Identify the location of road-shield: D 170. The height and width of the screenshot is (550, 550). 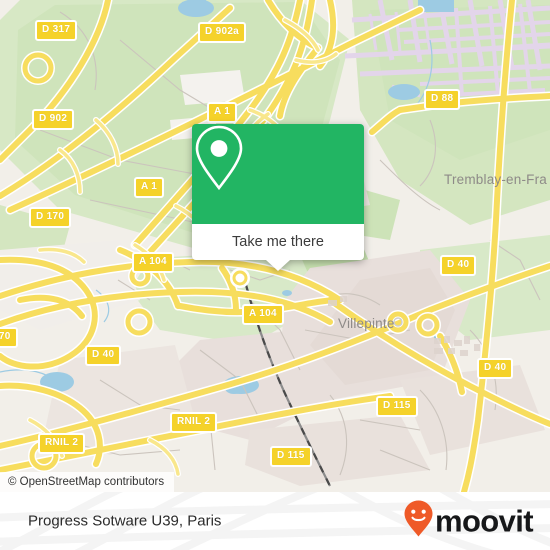
(50, 217).